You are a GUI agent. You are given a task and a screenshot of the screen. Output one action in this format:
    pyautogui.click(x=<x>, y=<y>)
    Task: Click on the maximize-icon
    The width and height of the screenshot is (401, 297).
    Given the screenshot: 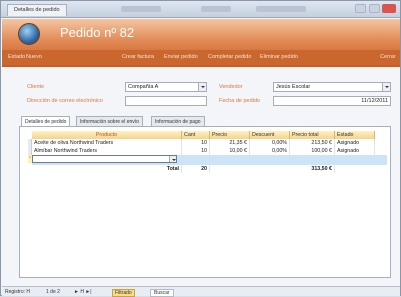 What is the action you would take?
    pyautogui.click(x=374, y=8)
    